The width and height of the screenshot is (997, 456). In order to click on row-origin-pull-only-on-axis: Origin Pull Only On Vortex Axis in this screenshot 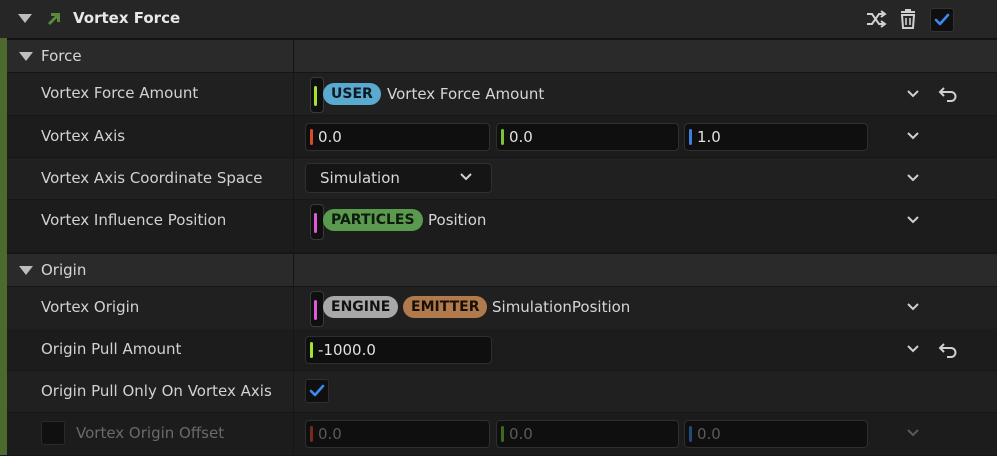, I will do `click(502, 392)`.